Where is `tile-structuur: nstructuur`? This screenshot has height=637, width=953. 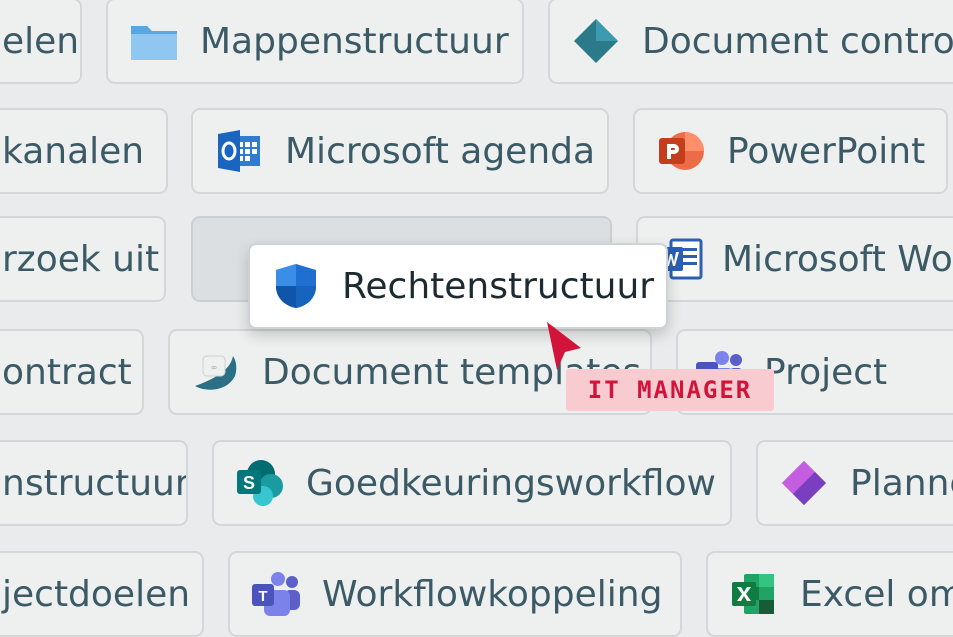 tile-structuur: nstructuur is located at coordinates (94, 483).